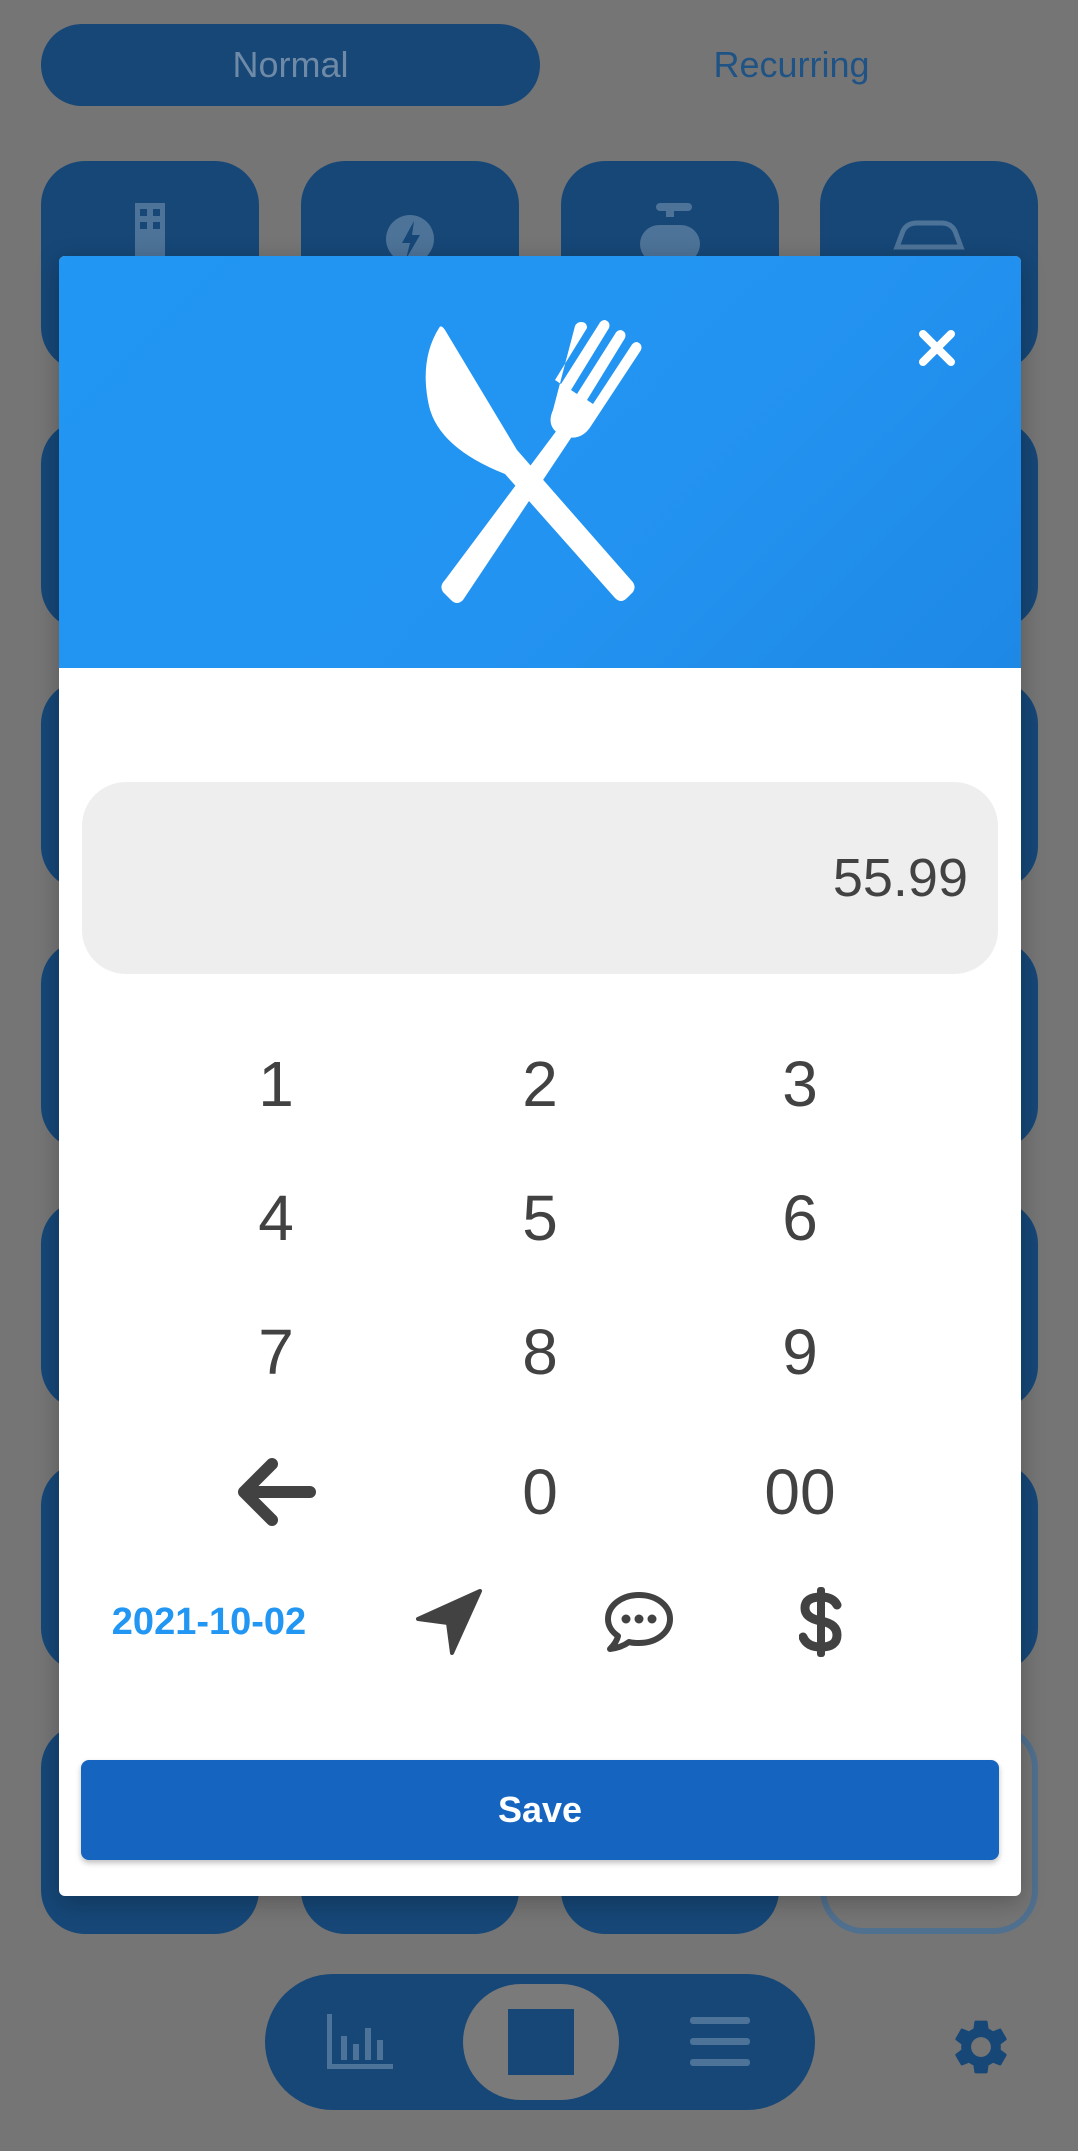  I want to click on lightning-icon, so click(410, 239).